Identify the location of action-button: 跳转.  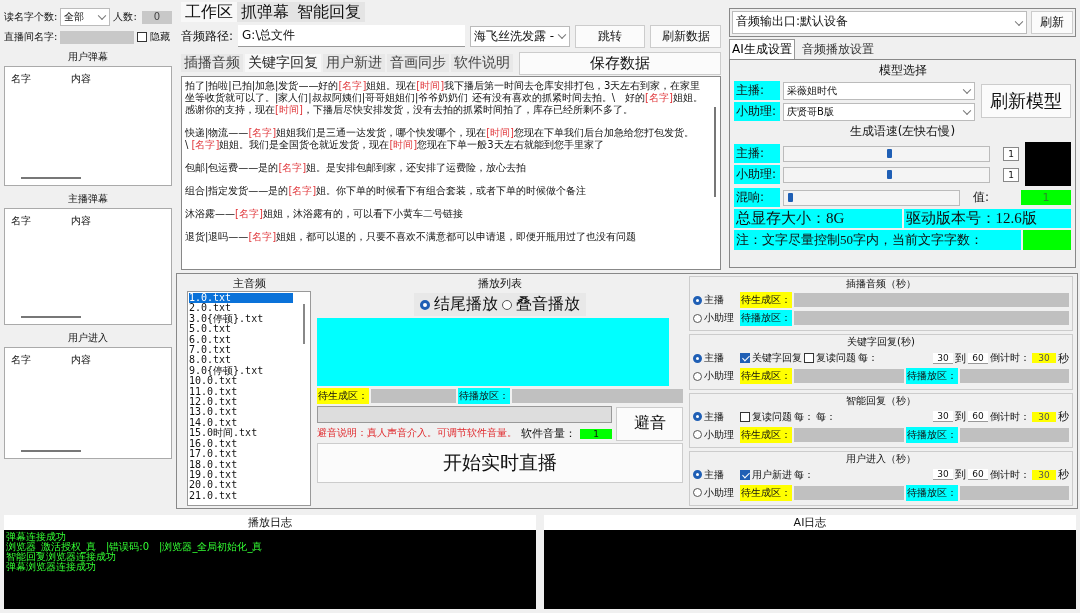
(610, 36).